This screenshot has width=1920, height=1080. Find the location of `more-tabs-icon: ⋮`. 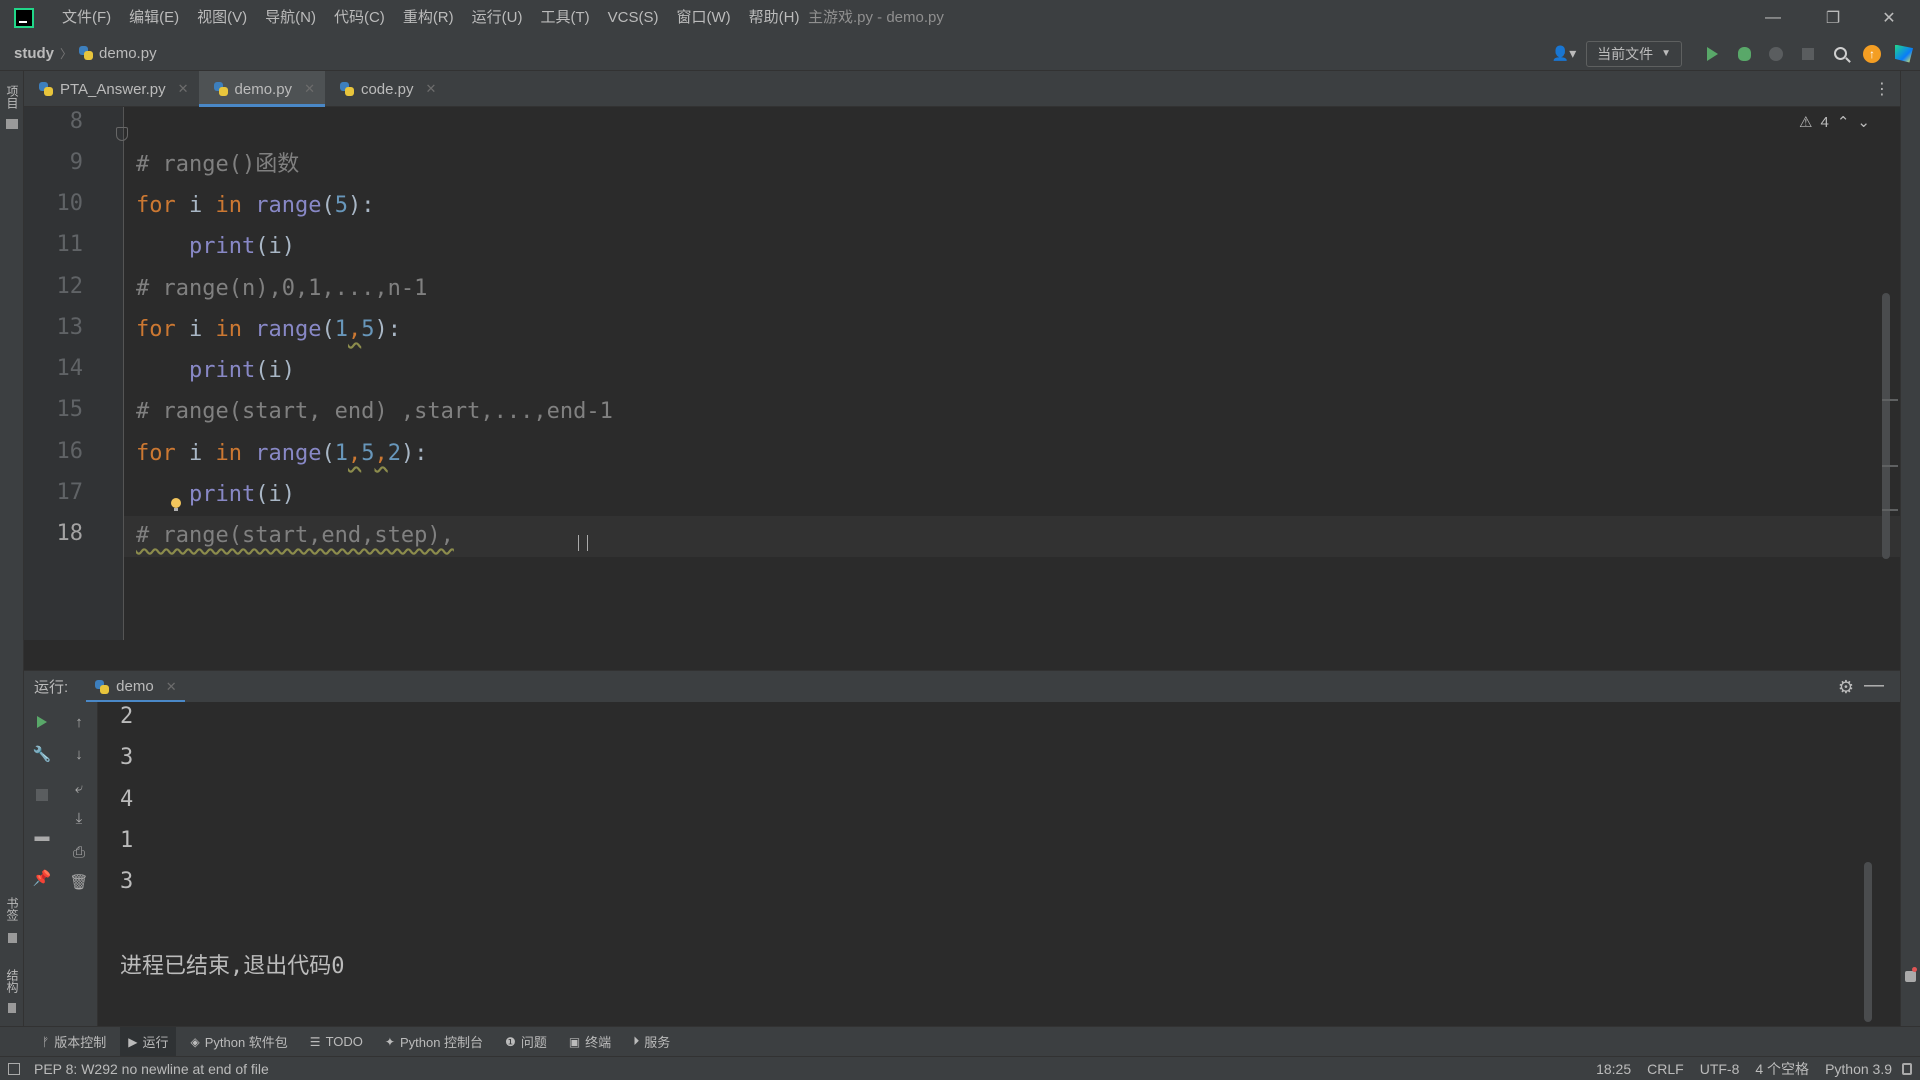

more-tabs-icon: ⋮ is located at coordinates (1882, 89).